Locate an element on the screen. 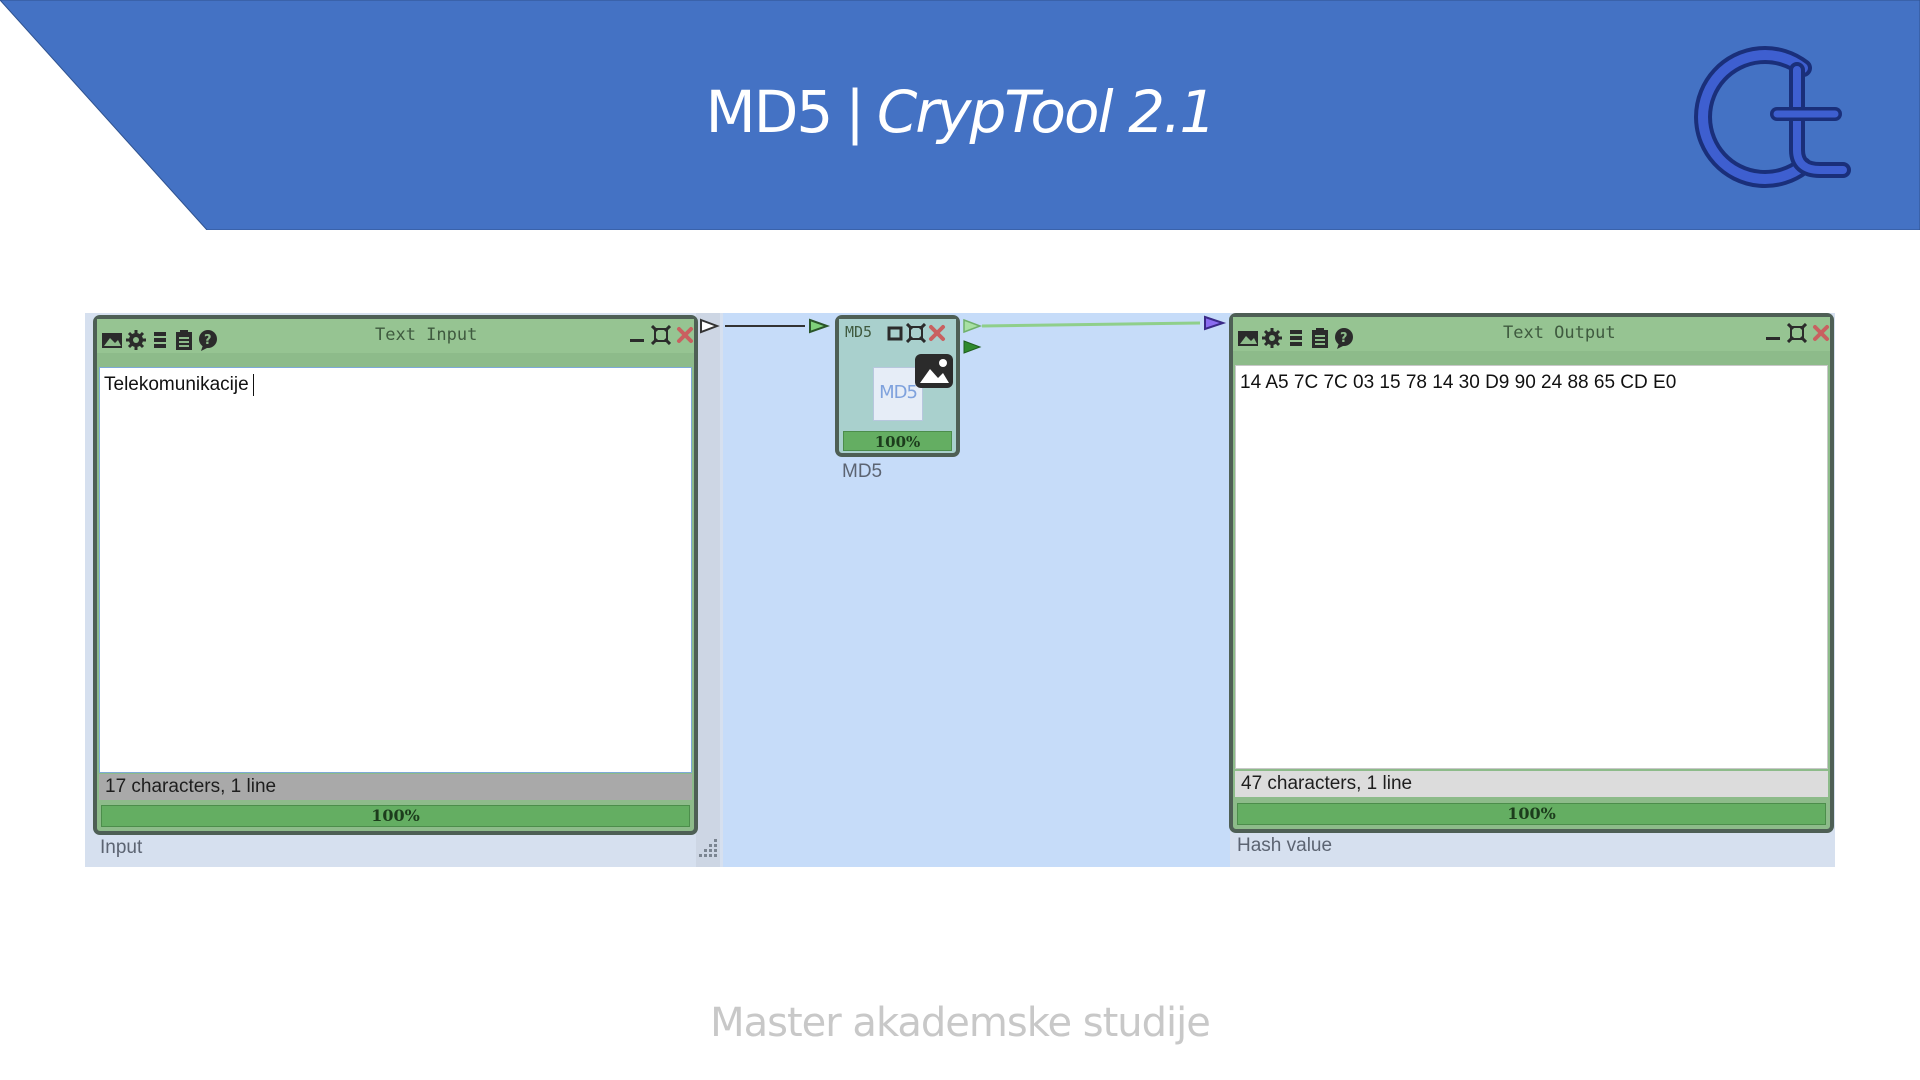  footer-text: Master akademske studije is located at coordinates (960, 1023).